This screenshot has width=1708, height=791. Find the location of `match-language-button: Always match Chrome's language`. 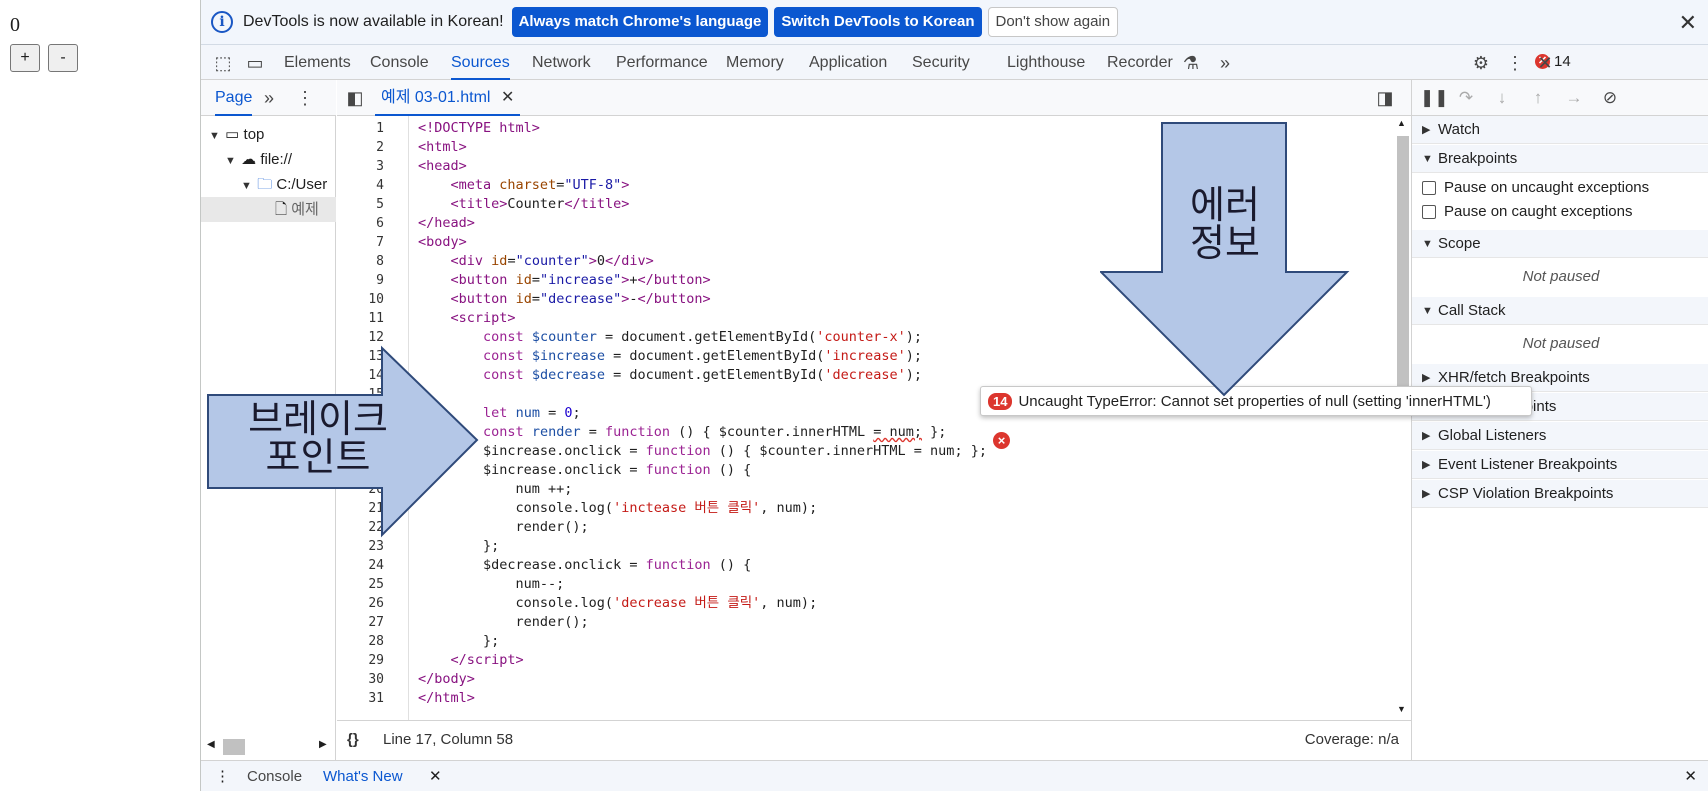

match-language-button: Always match Chrome's language is located at coordinates (640, 22).